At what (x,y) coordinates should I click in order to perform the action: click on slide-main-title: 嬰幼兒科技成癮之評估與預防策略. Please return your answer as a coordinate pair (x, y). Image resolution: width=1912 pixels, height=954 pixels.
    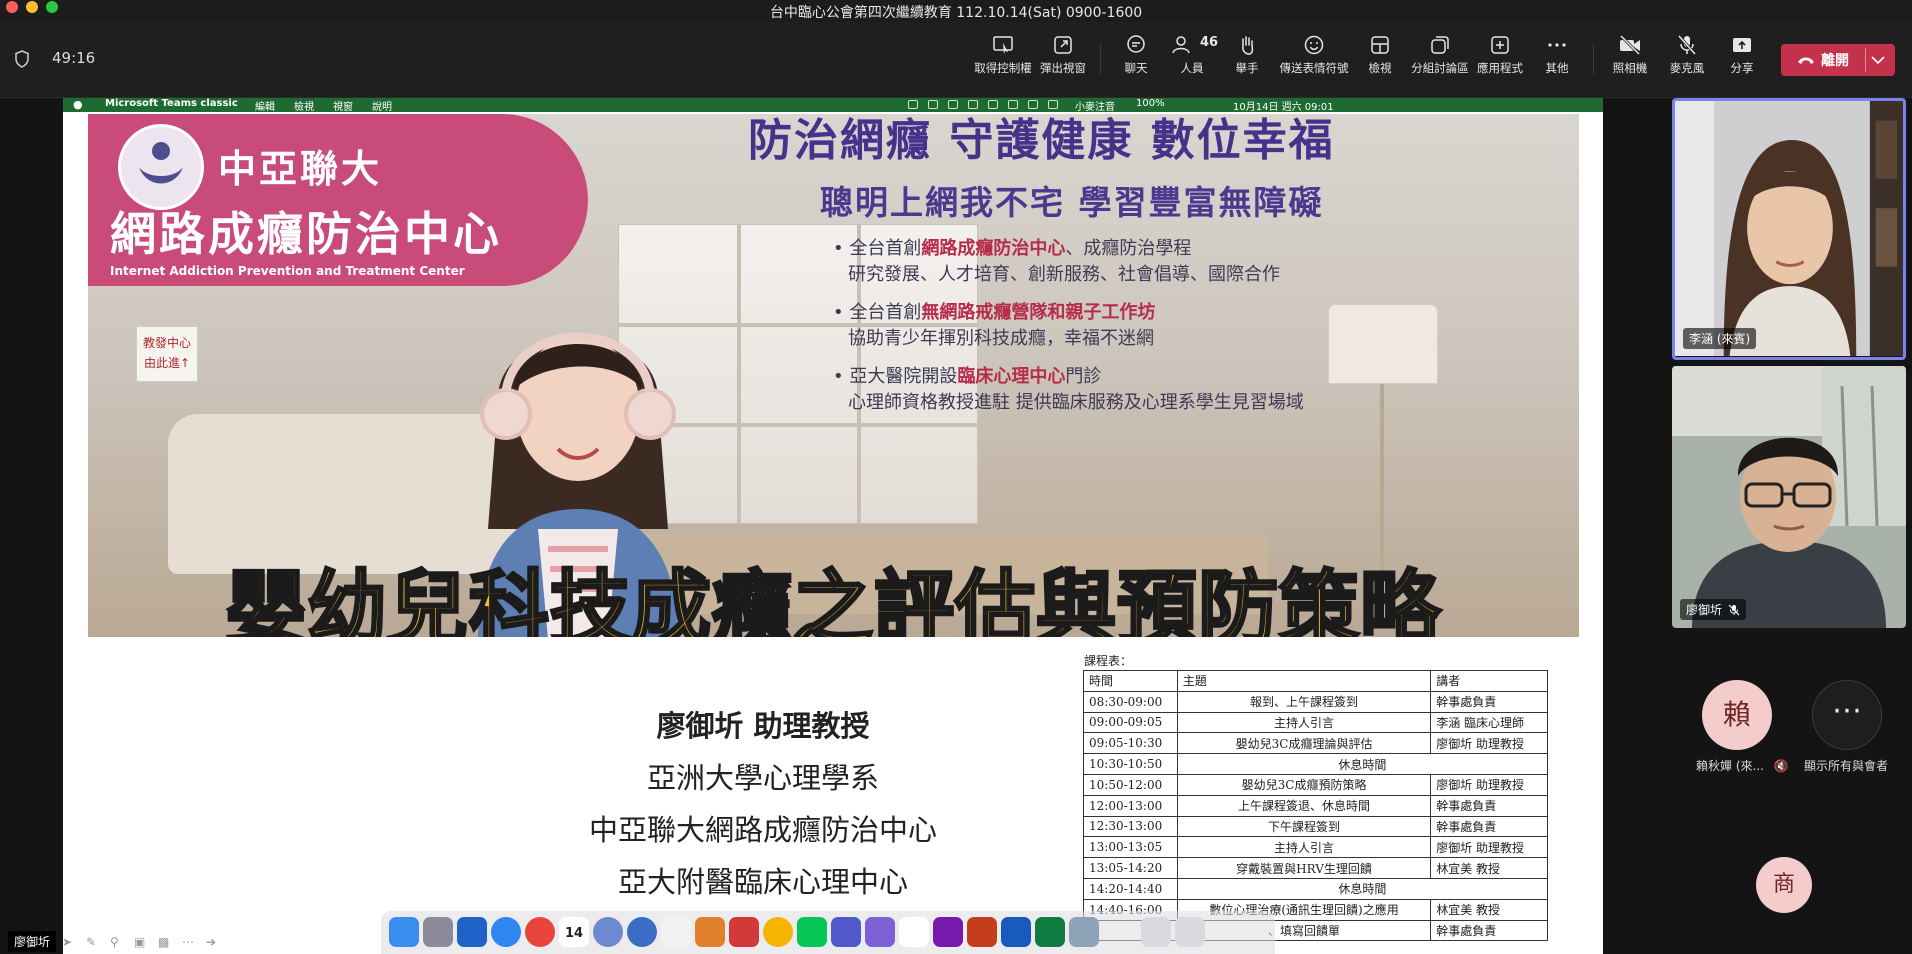
    Looking at the image, I should click on (833, 599).